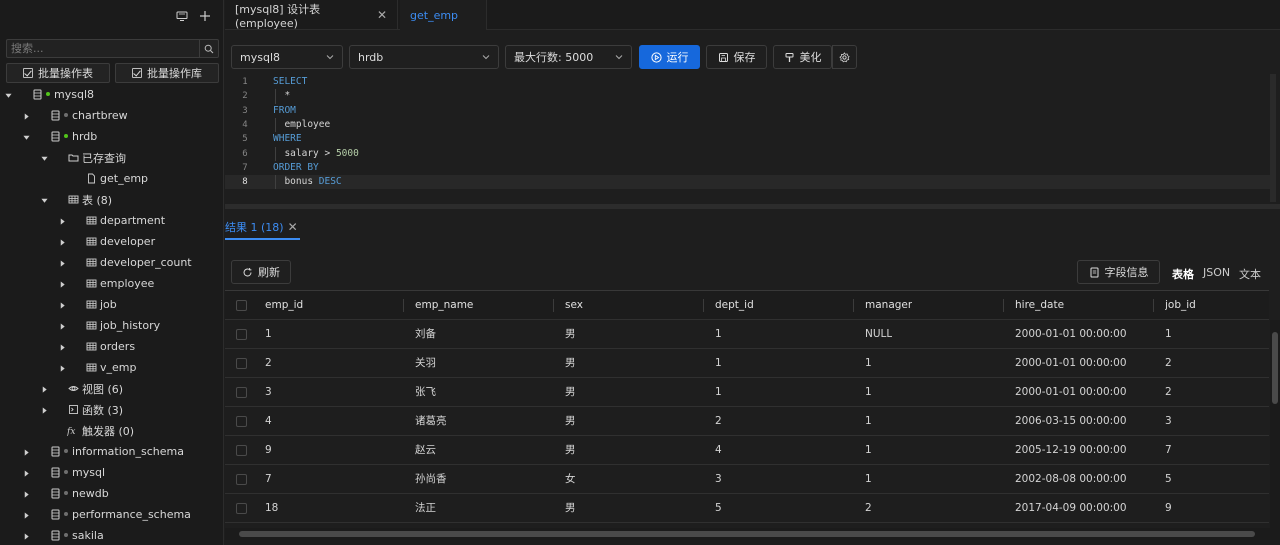  What do you see at coordinates (111, 220) in the screenshot?
I see `tree-item-department: department` at bounding box center [111, 220].